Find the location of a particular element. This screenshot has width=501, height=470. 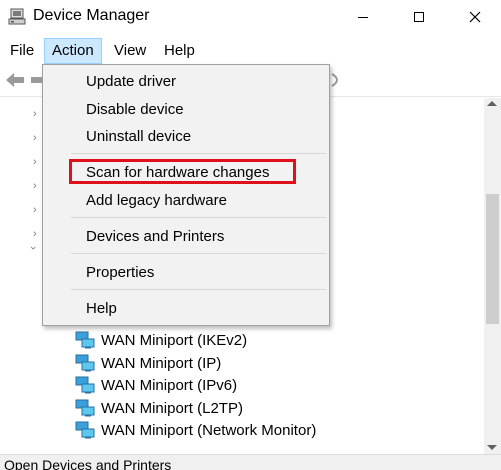

maximize-button is located at coordinates (419, 17).